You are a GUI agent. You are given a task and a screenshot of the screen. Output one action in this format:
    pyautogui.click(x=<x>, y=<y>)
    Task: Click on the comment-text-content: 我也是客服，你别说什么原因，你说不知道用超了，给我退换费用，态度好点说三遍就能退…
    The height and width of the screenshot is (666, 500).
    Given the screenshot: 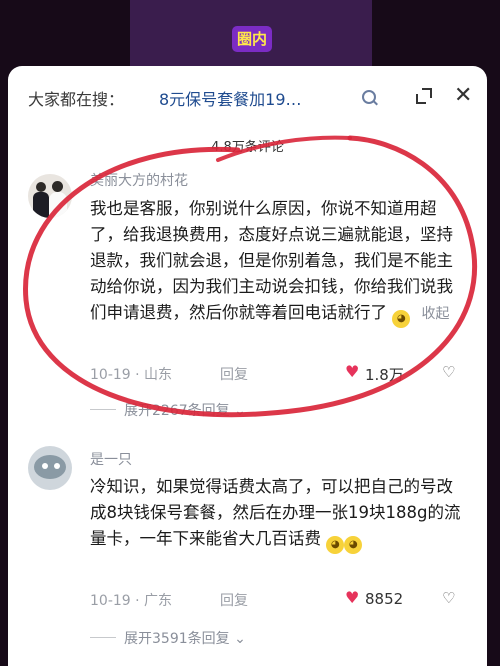 What is the action you would take?
    pyautogui.click(x=271, y=260)
    